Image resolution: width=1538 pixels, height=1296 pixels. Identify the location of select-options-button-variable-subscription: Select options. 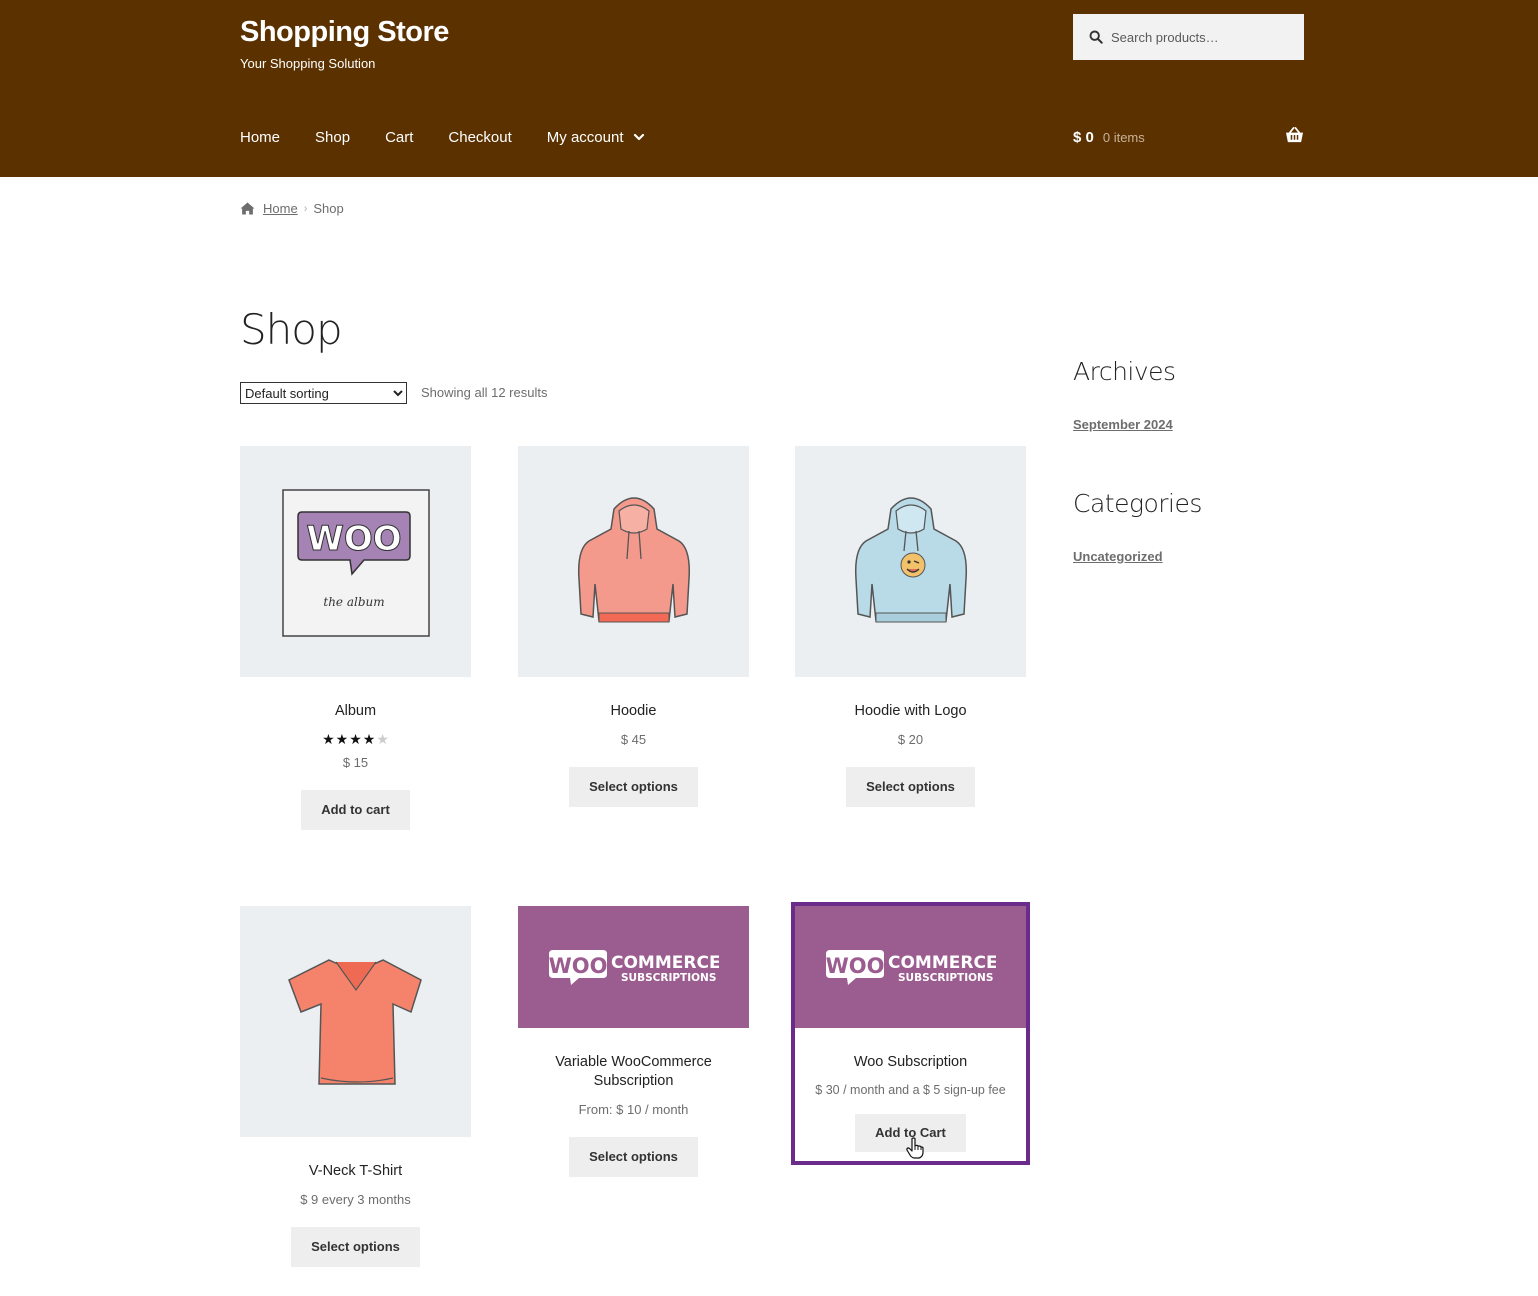
(633, 1157).